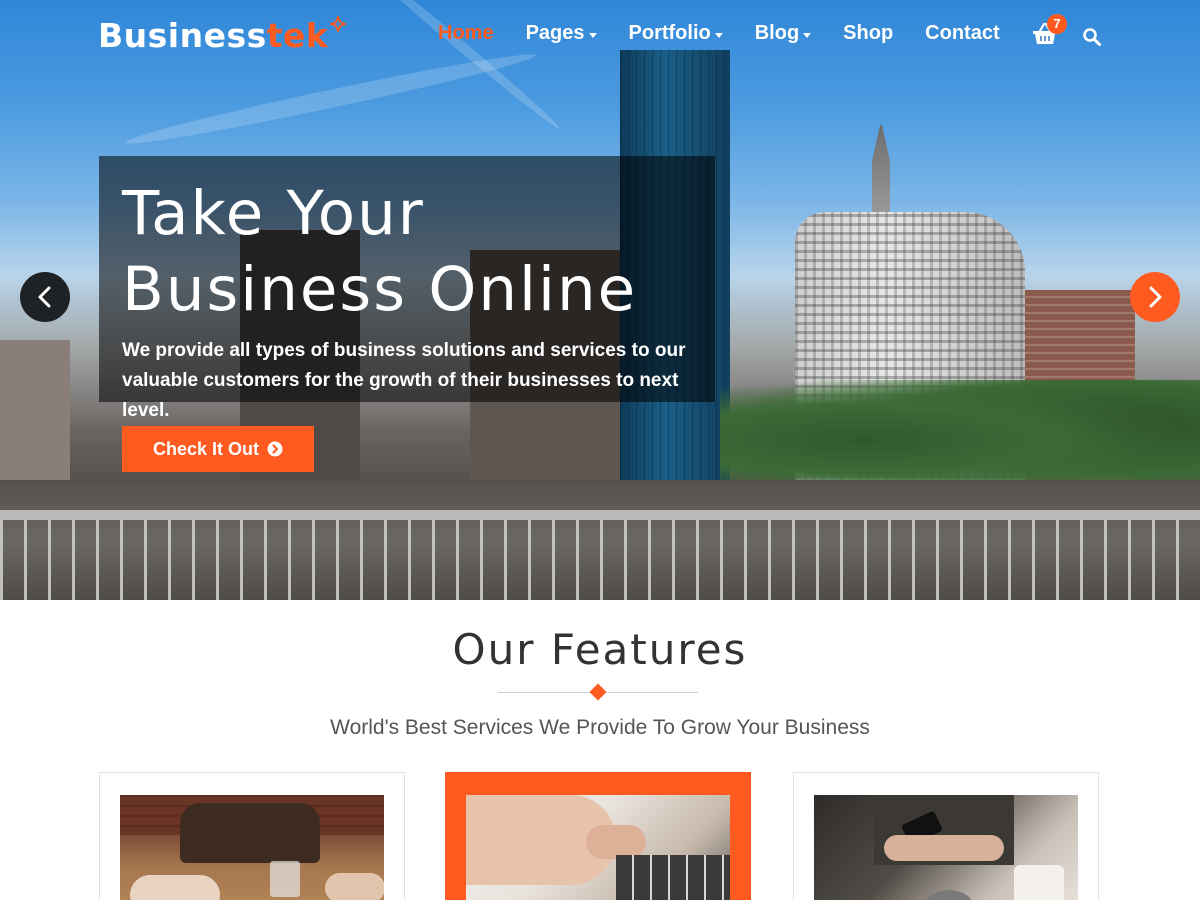 The height and width of the screenshot is (900, 1200). I want to click on nav-item-label: Contact, so click(962, 33).